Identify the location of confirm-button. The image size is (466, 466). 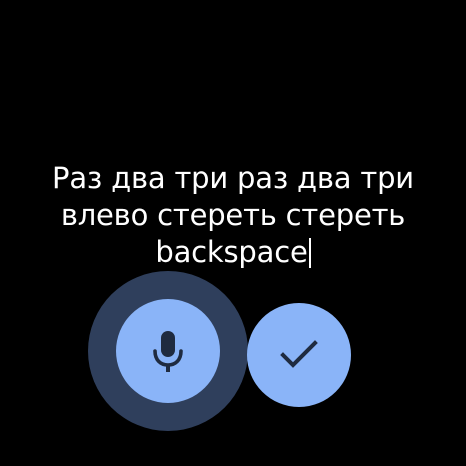
(299, 355).